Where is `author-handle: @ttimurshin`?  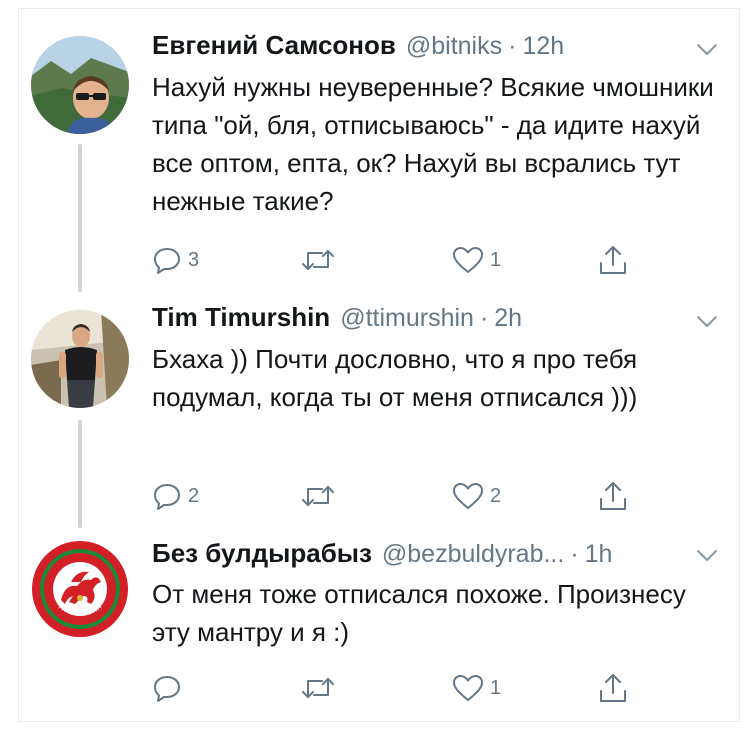
author-handle: @ttimurshin is located at coordinates (407, 318).